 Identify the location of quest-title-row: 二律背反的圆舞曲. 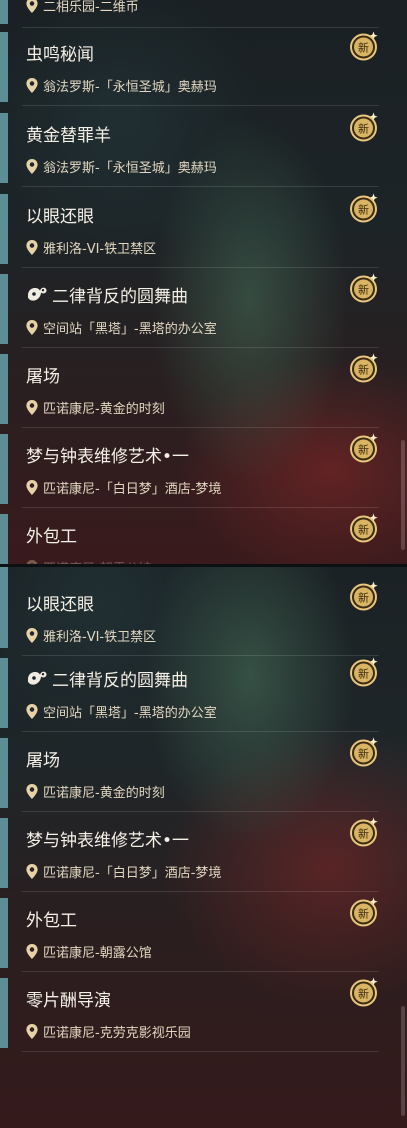
(107, 294).